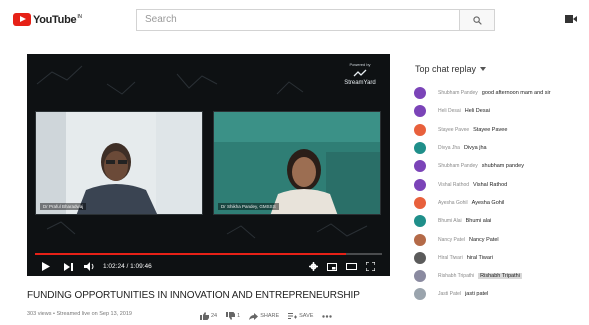 The image size is (589, 325). I want to click on progress-bar, so click(208, 254).